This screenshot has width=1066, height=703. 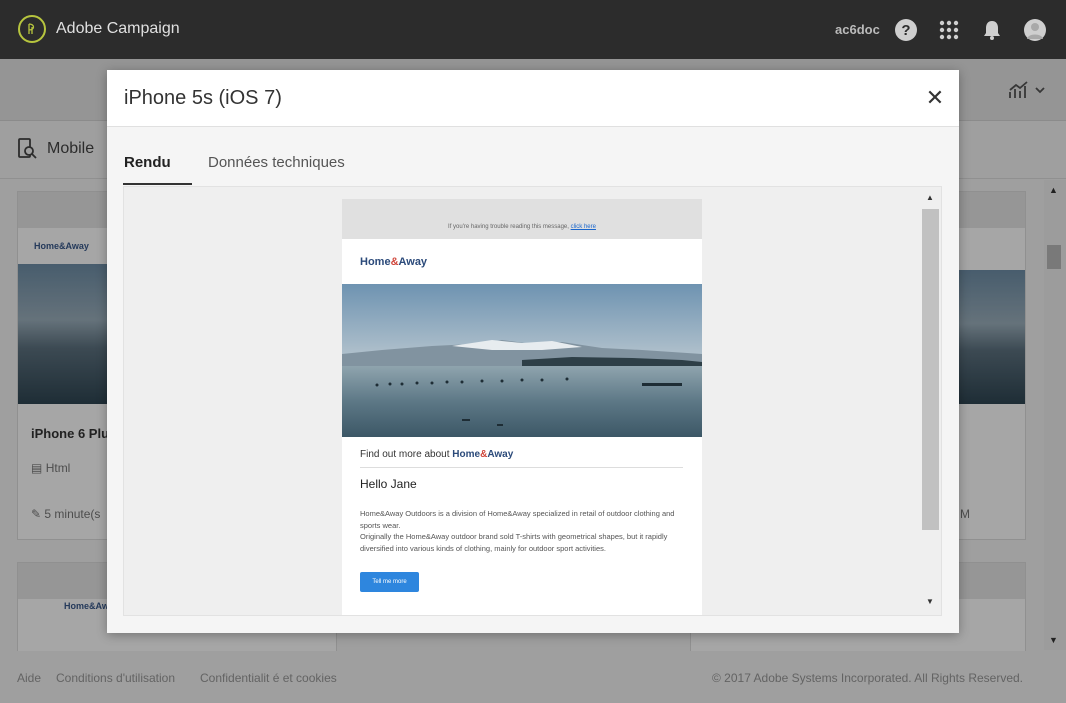 I want to click on email-greeting: Hello Jane, so click(x=388, y=484).